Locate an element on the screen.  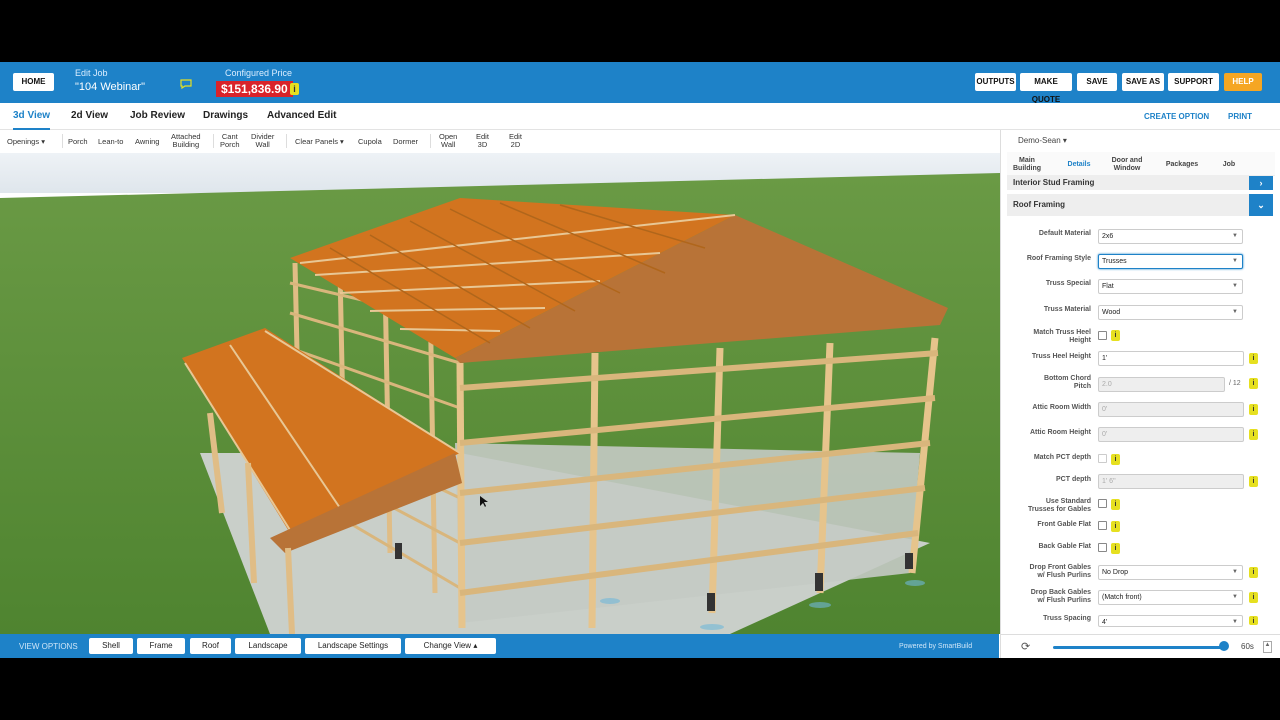
truss-special-select: Flat ▼ is located at coordinates (1170, 286).